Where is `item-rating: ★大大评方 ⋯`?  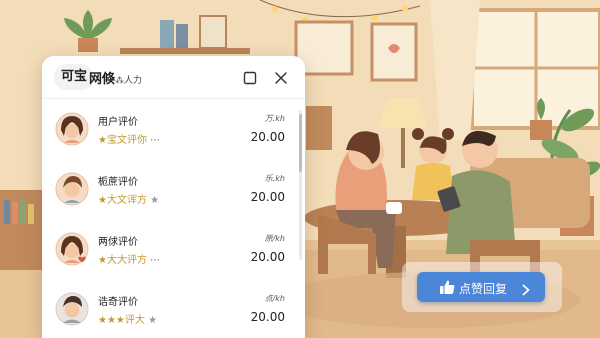 item-rating: ★大大评方 ⋯ is located at coordinates (129, 258).